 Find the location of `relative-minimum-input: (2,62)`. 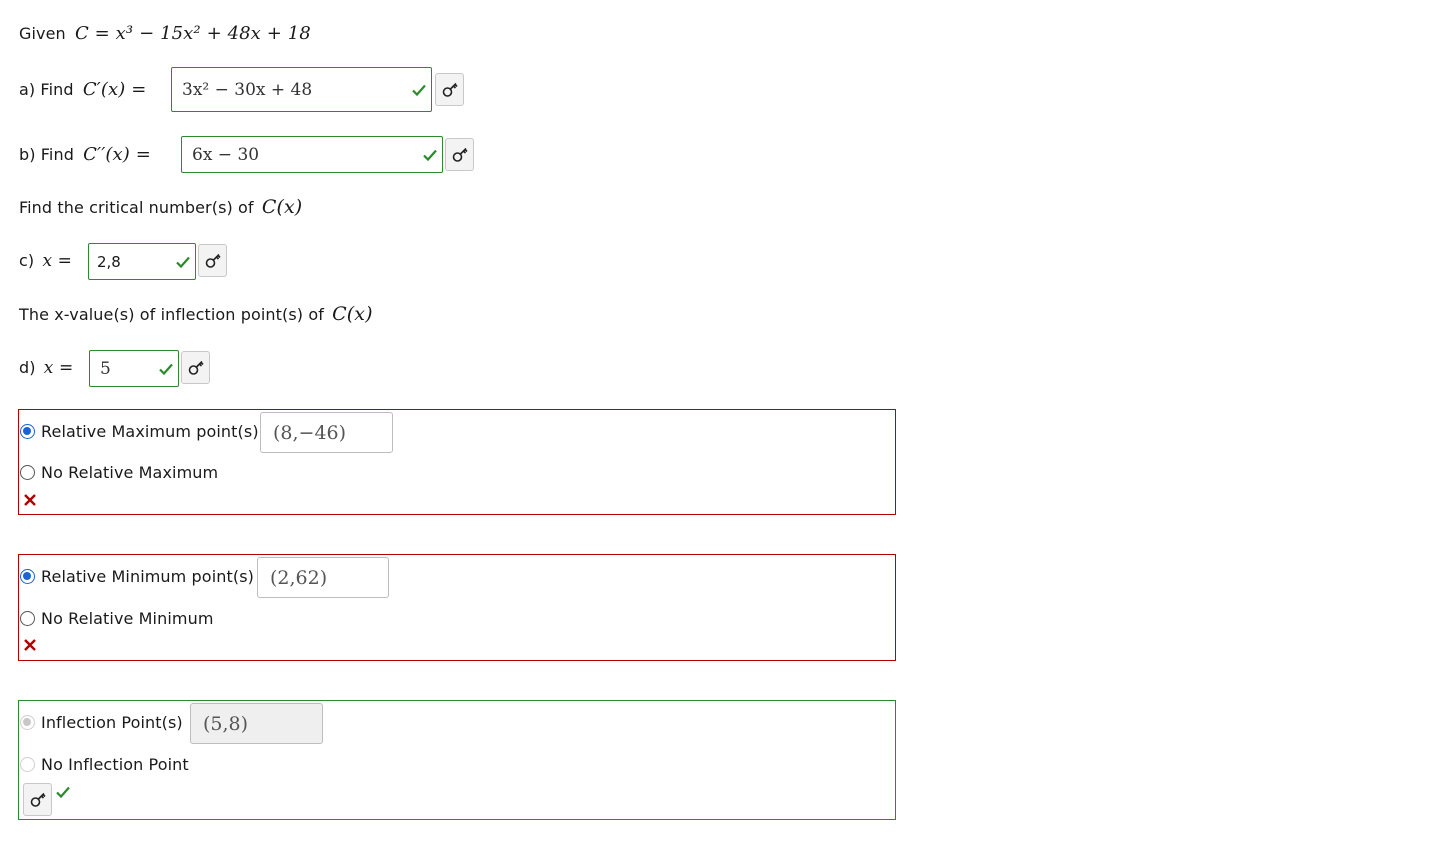

relative-minimum-input: (2,62) is located at coordinates (323, 577).